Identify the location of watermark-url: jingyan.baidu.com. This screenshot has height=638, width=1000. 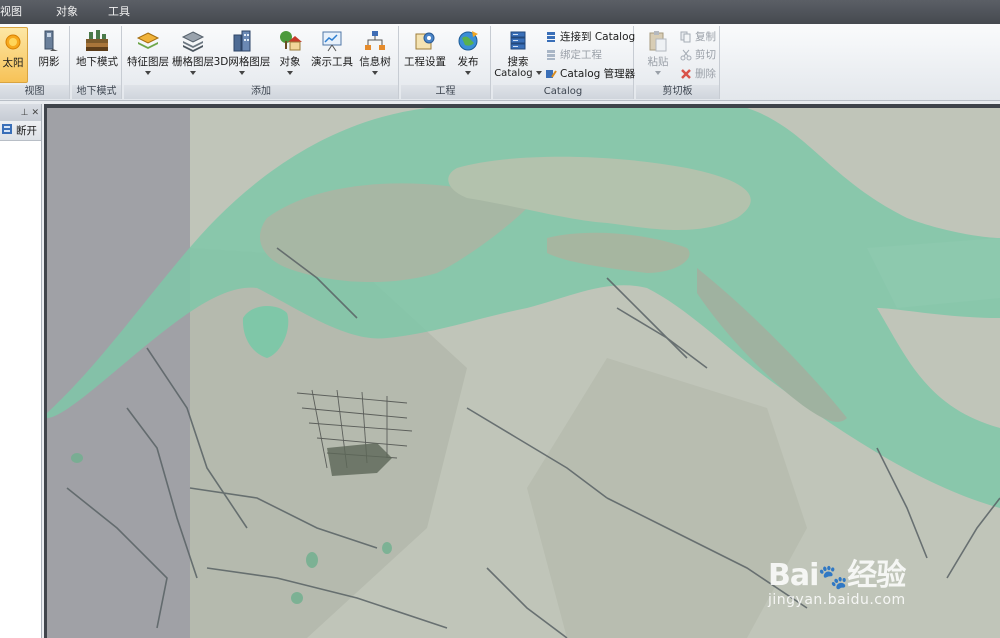
(837, 600).